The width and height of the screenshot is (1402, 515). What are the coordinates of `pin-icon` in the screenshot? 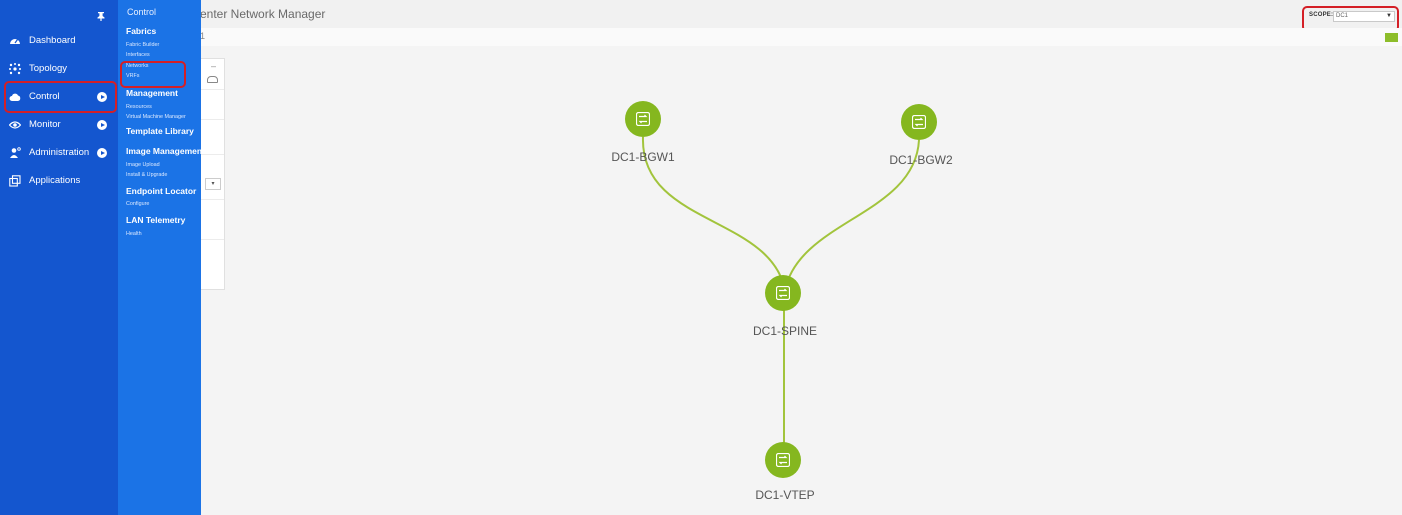 It's located at (101, 16).